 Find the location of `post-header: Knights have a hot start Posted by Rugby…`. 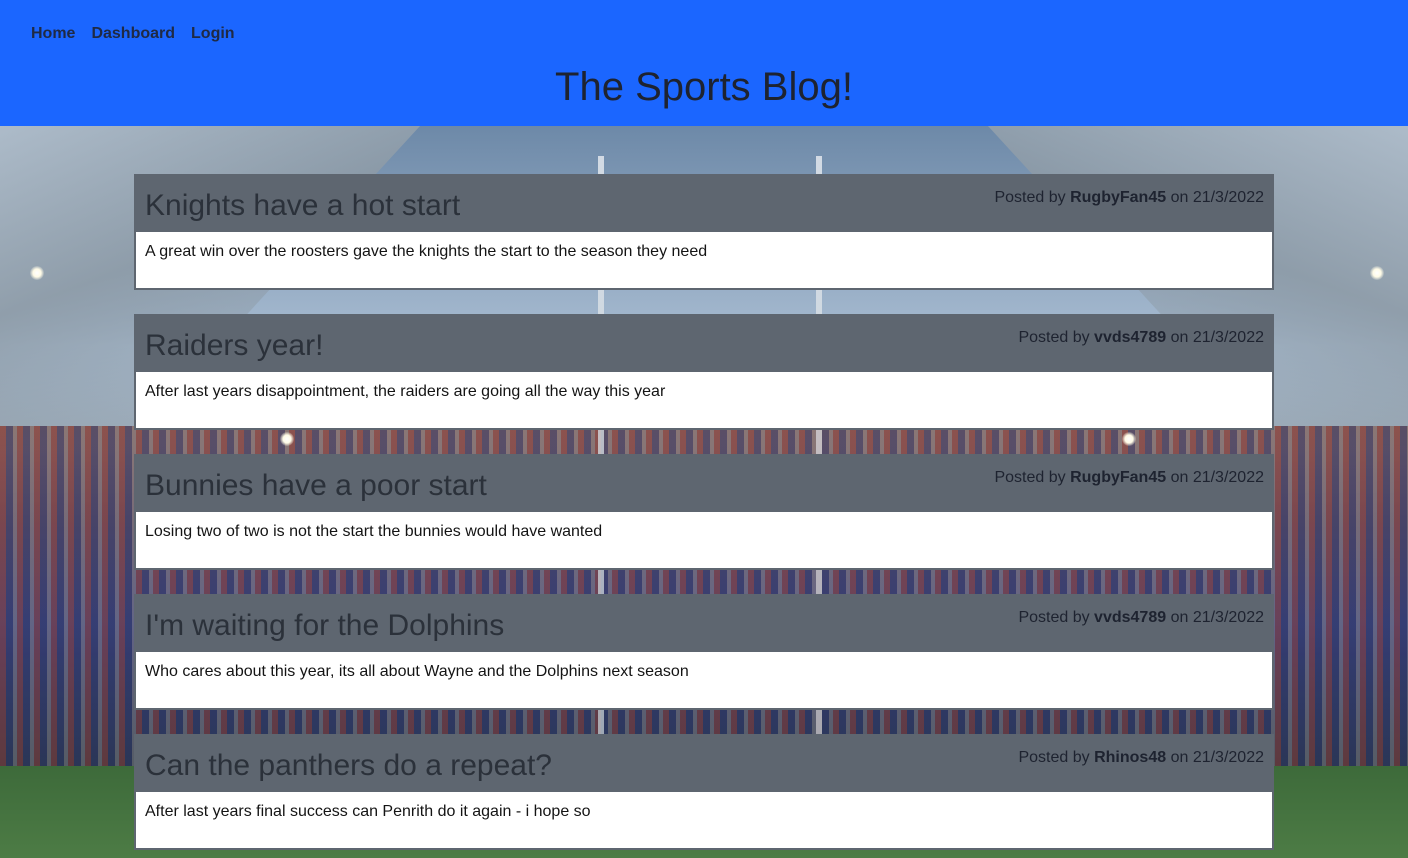

post-header: Knights have a hot start Posted by Rugby… is located at coordinates (704, 204).